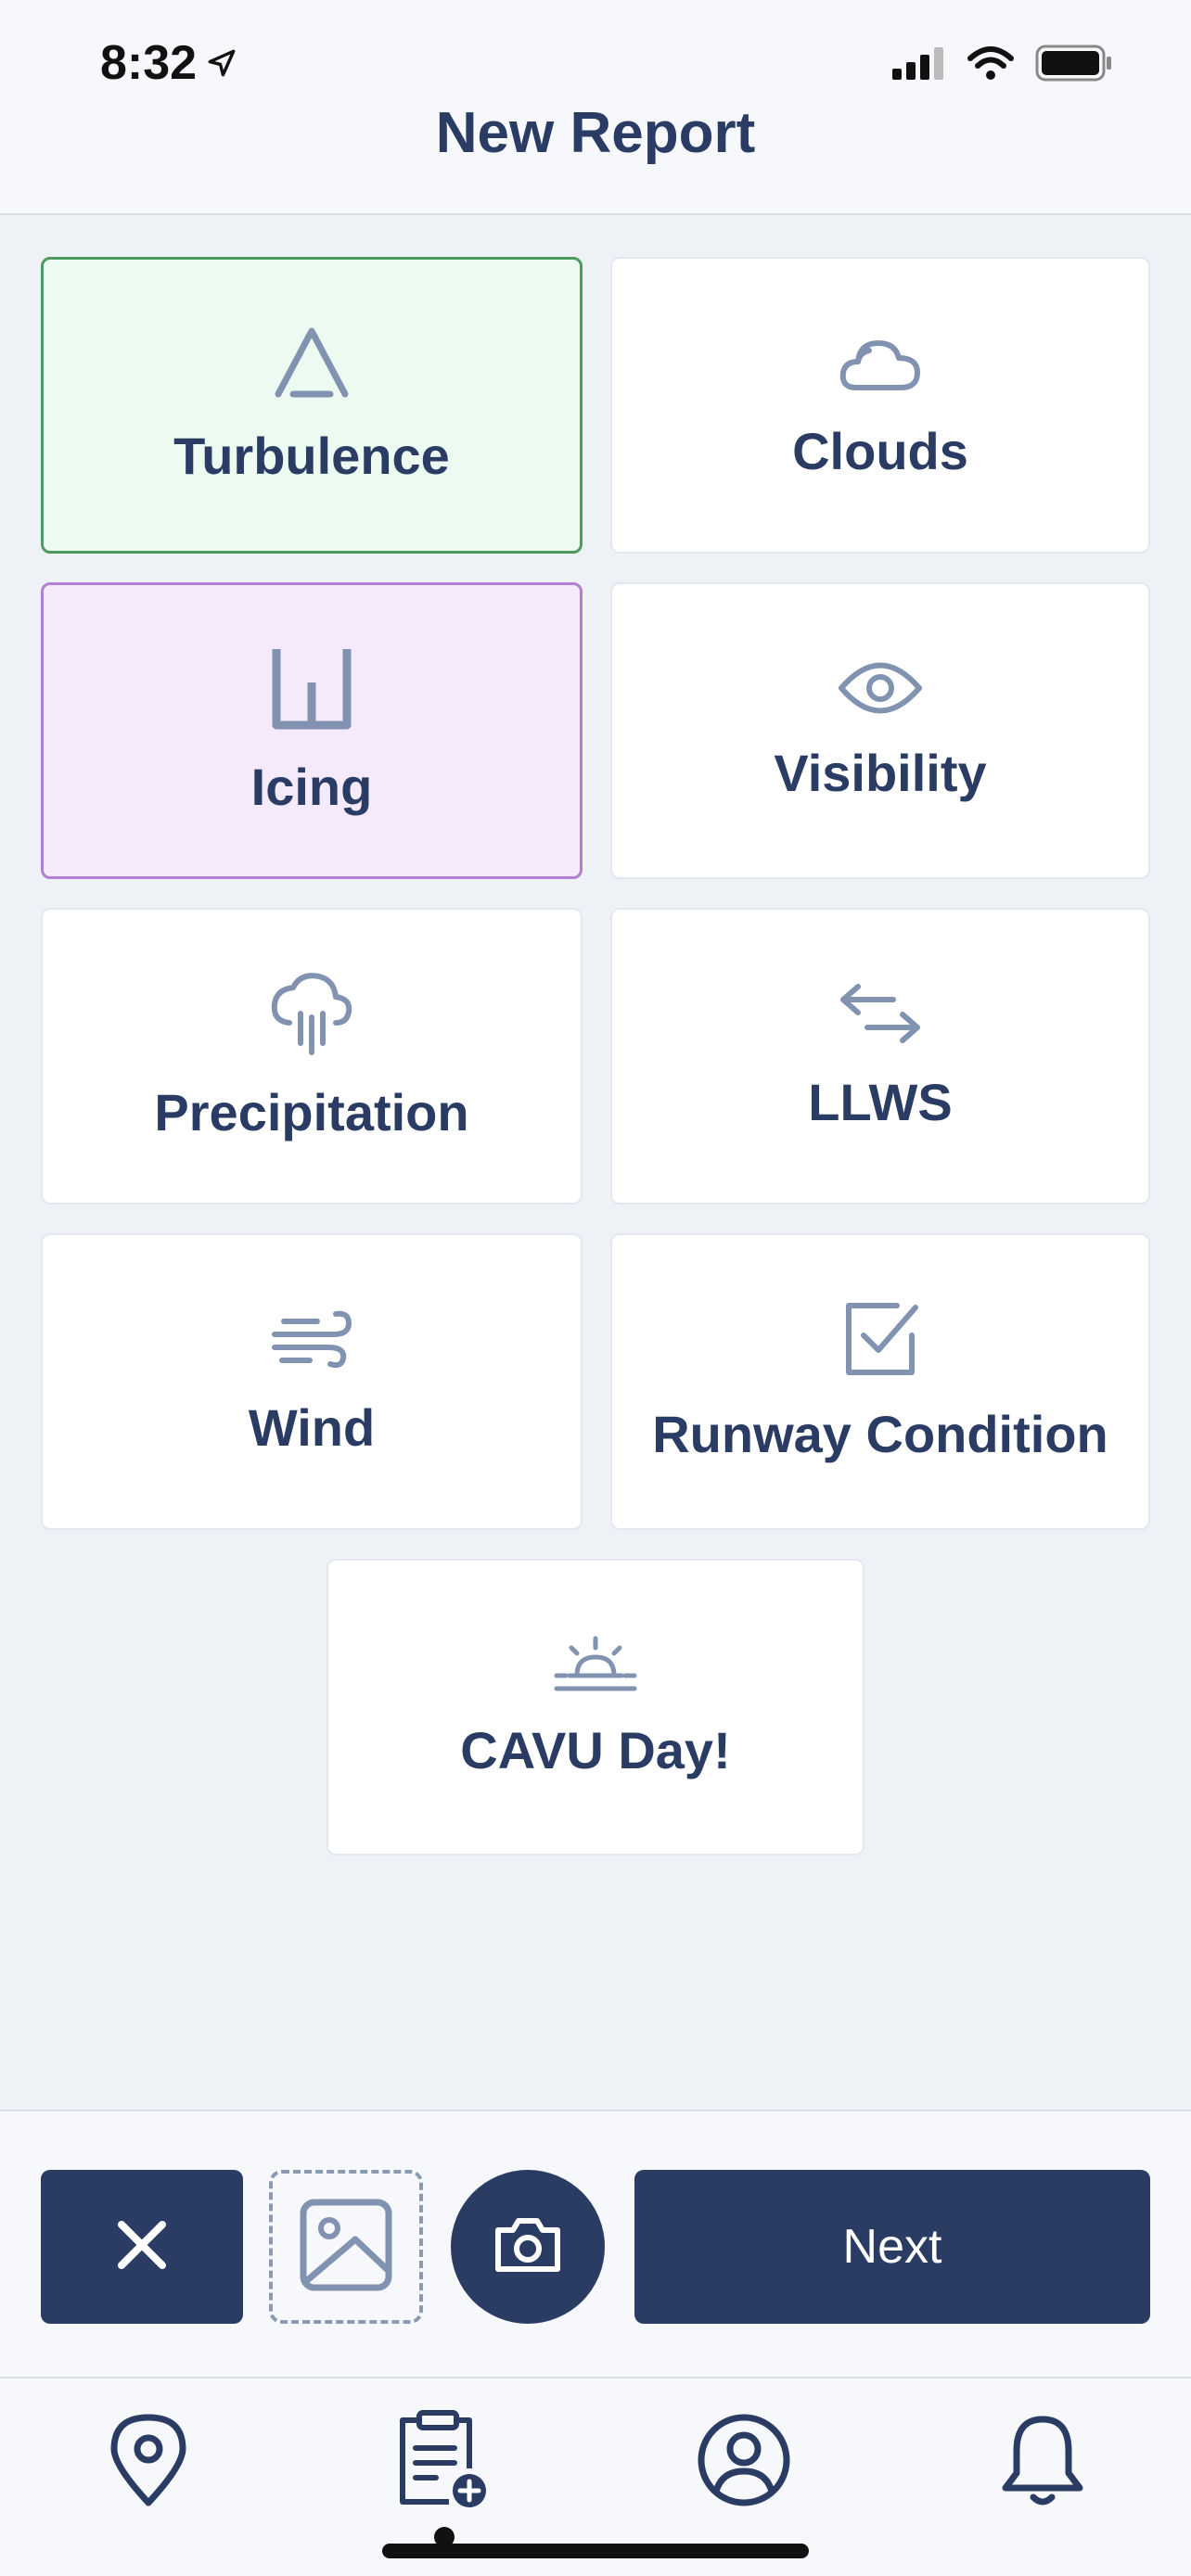  I want to click on location-pin-icon, so click(148, 2462).